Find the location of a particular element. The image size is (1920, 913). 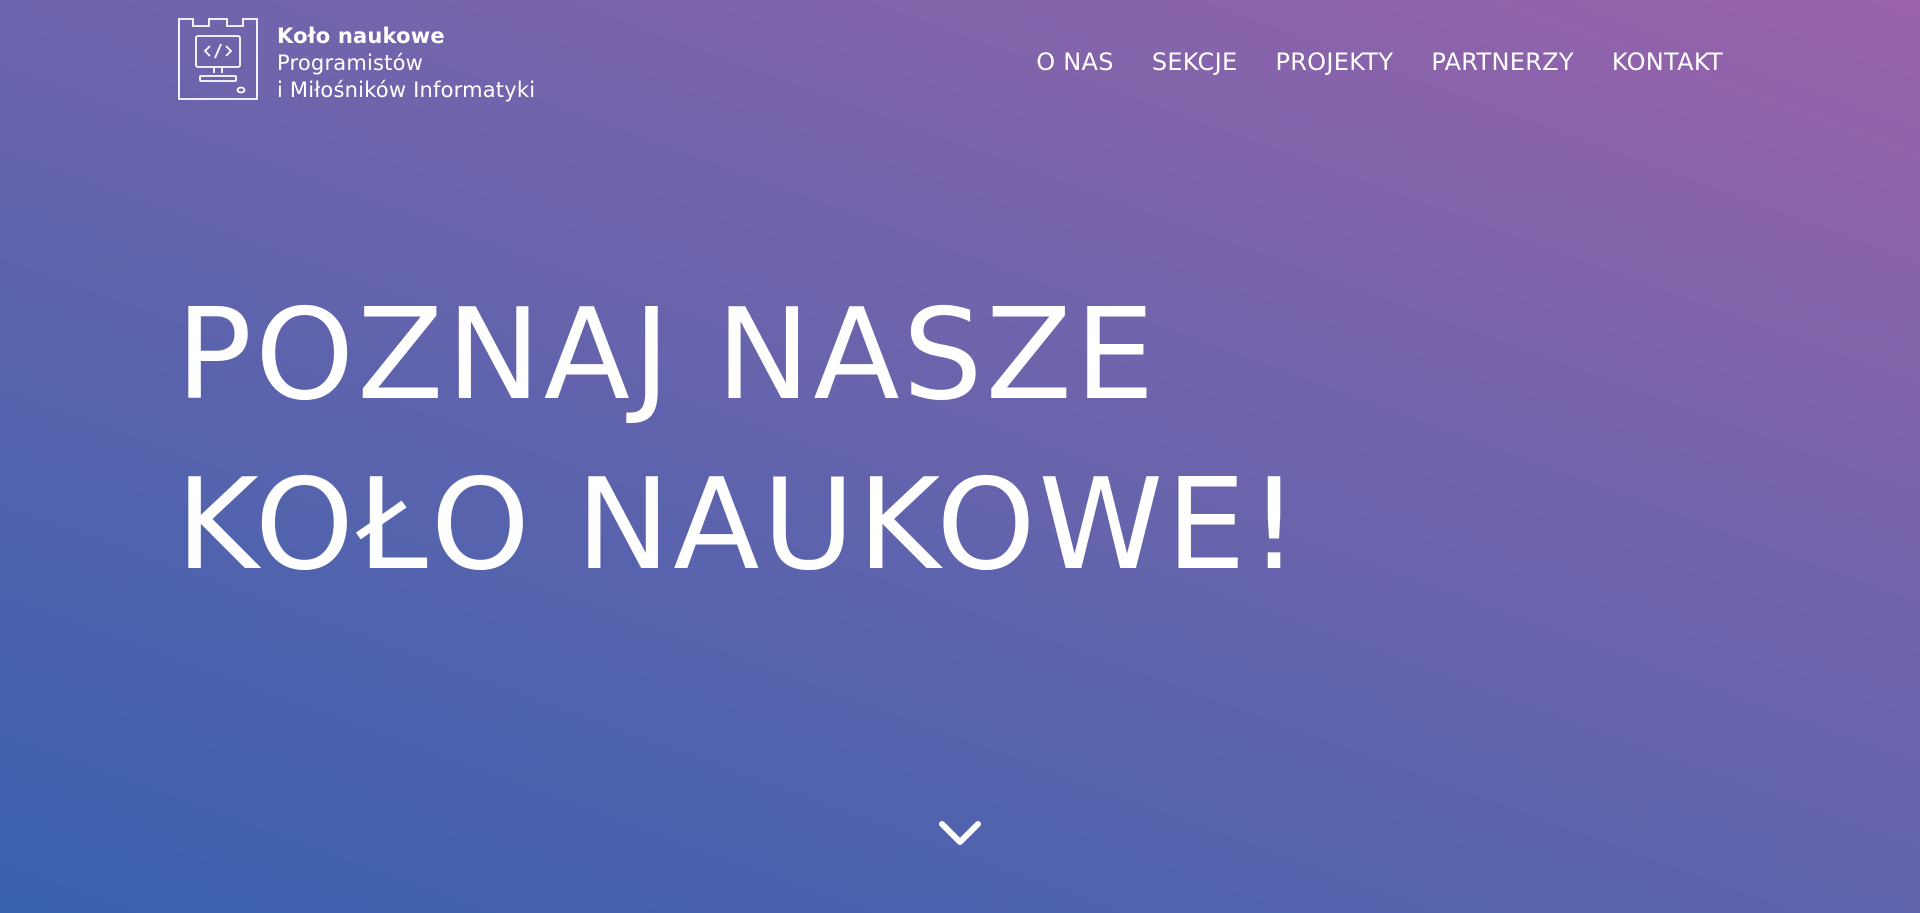

logo-subtitle-line2: i Miłośników Informatyki is located at coordinates (406, 90).